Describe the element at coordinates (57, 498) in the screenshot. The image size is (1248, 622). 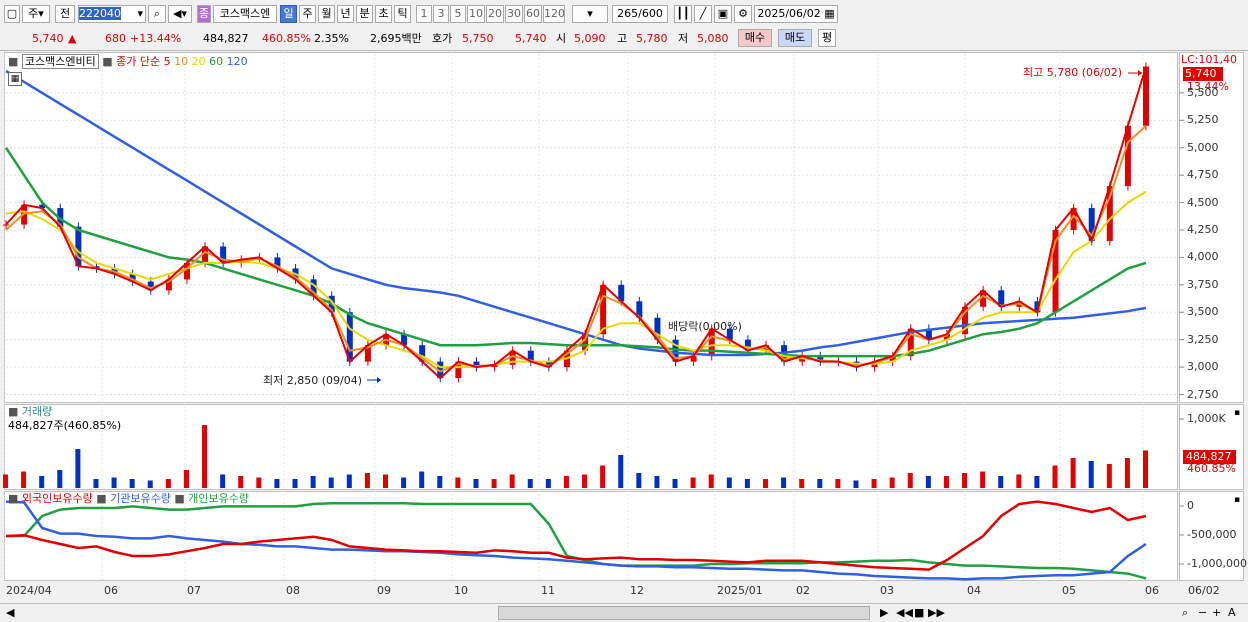
I see `foreign-label: 외국인보유수량` at that location.